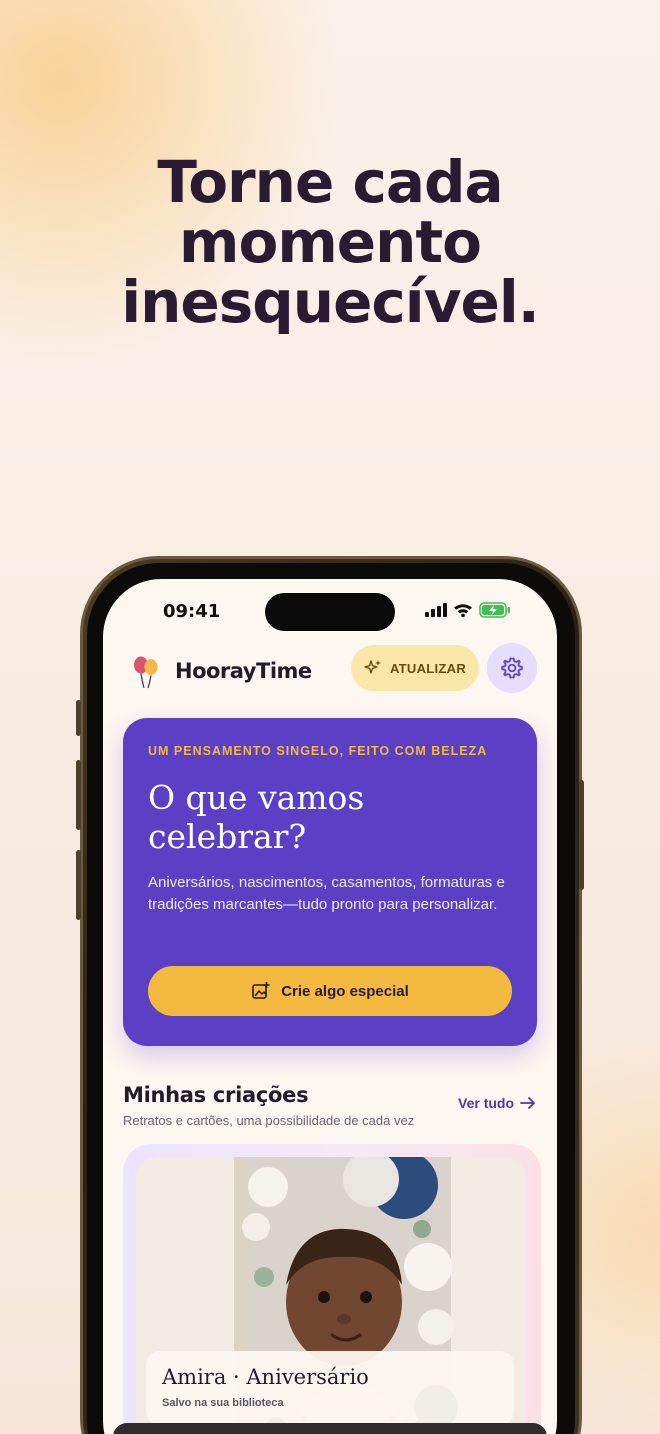  I want to click on power-button, so click(581, 835).